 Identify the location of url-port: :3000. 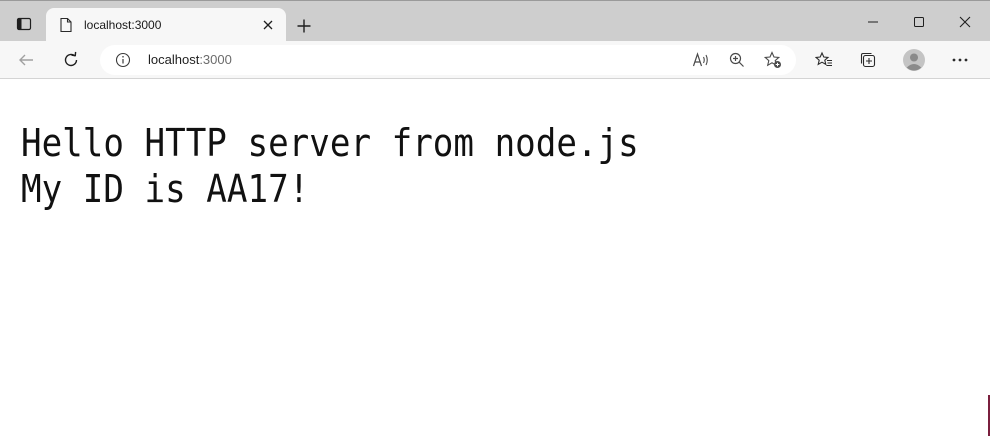
(215, 59).